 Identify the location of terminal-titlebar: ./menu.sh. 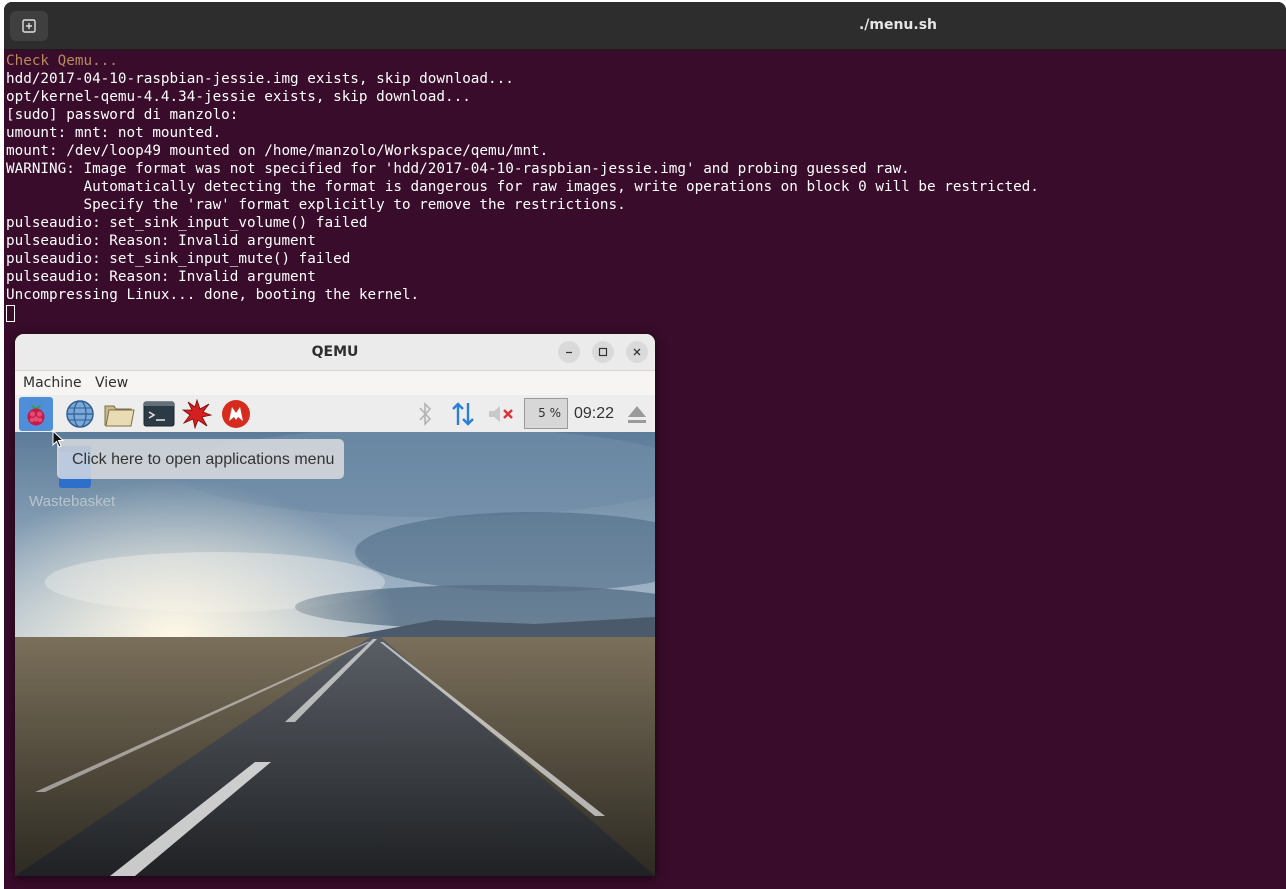
(645, 26).